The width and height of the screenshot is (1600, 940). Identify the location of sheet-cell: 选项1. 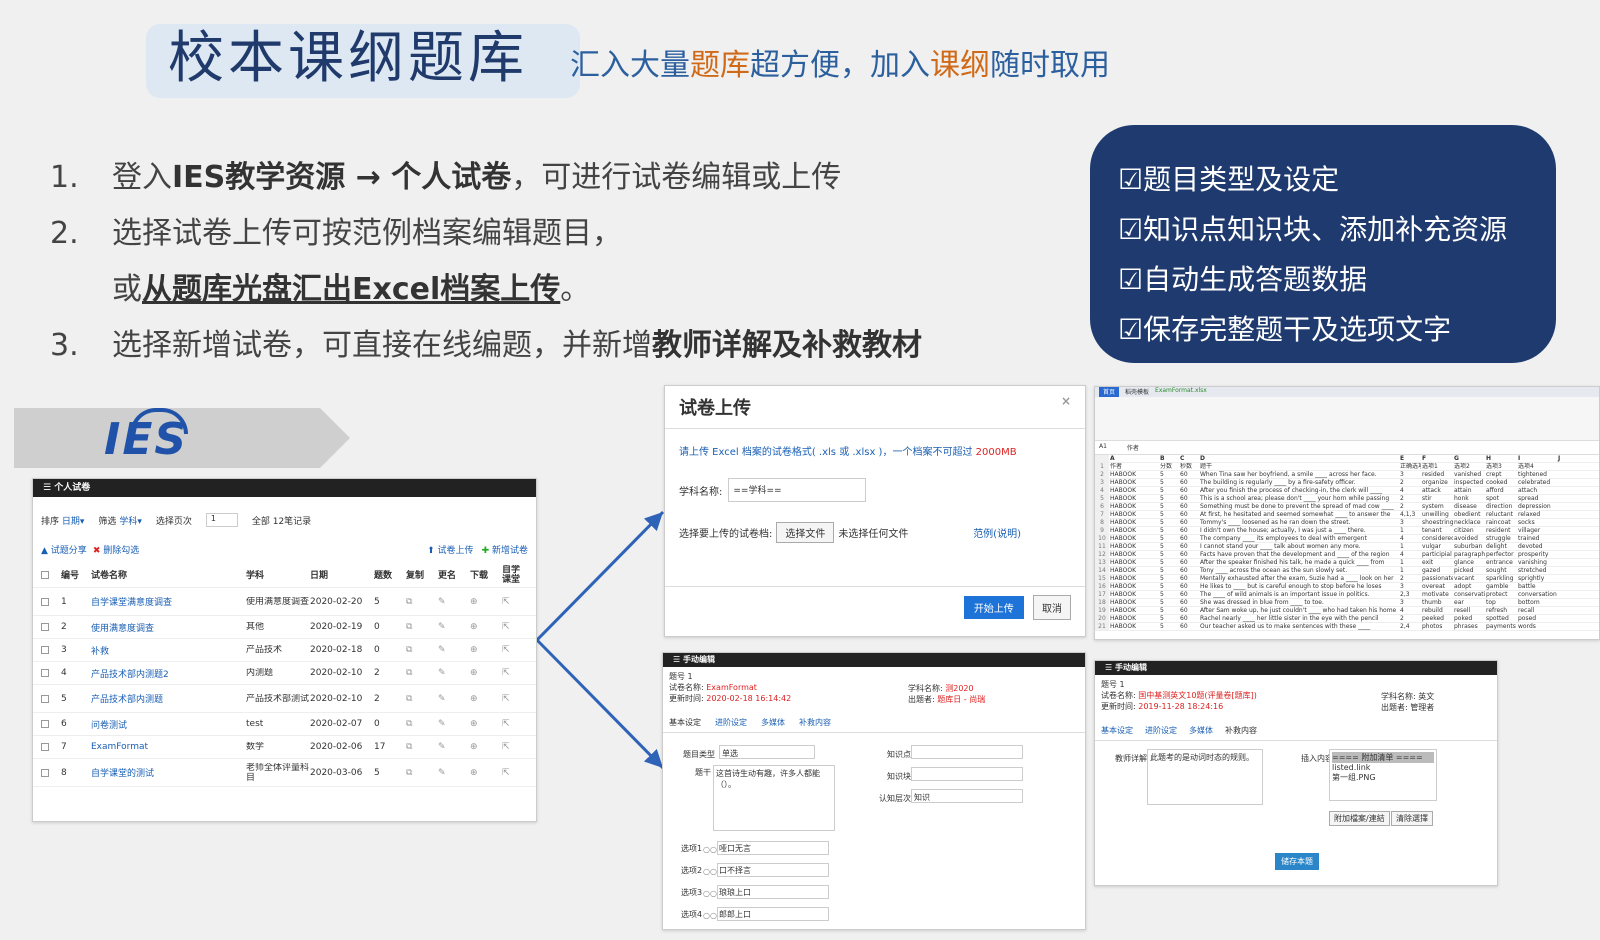
(1437, 466).